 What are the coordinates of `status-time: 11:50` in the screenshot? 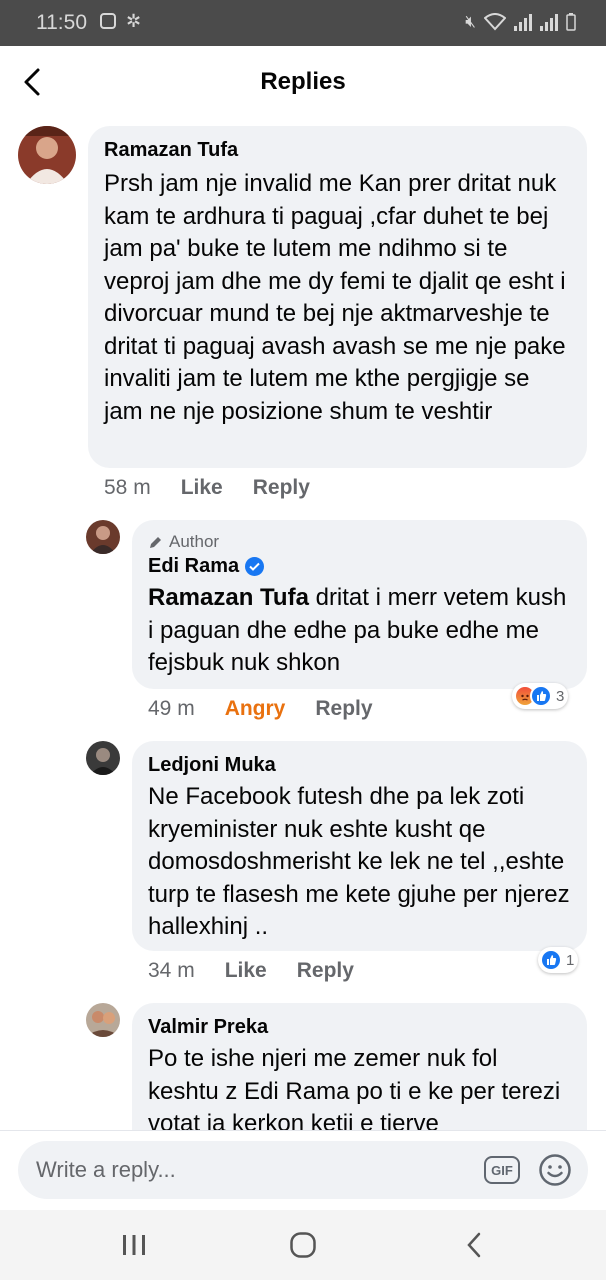 It's located at (61, 22).